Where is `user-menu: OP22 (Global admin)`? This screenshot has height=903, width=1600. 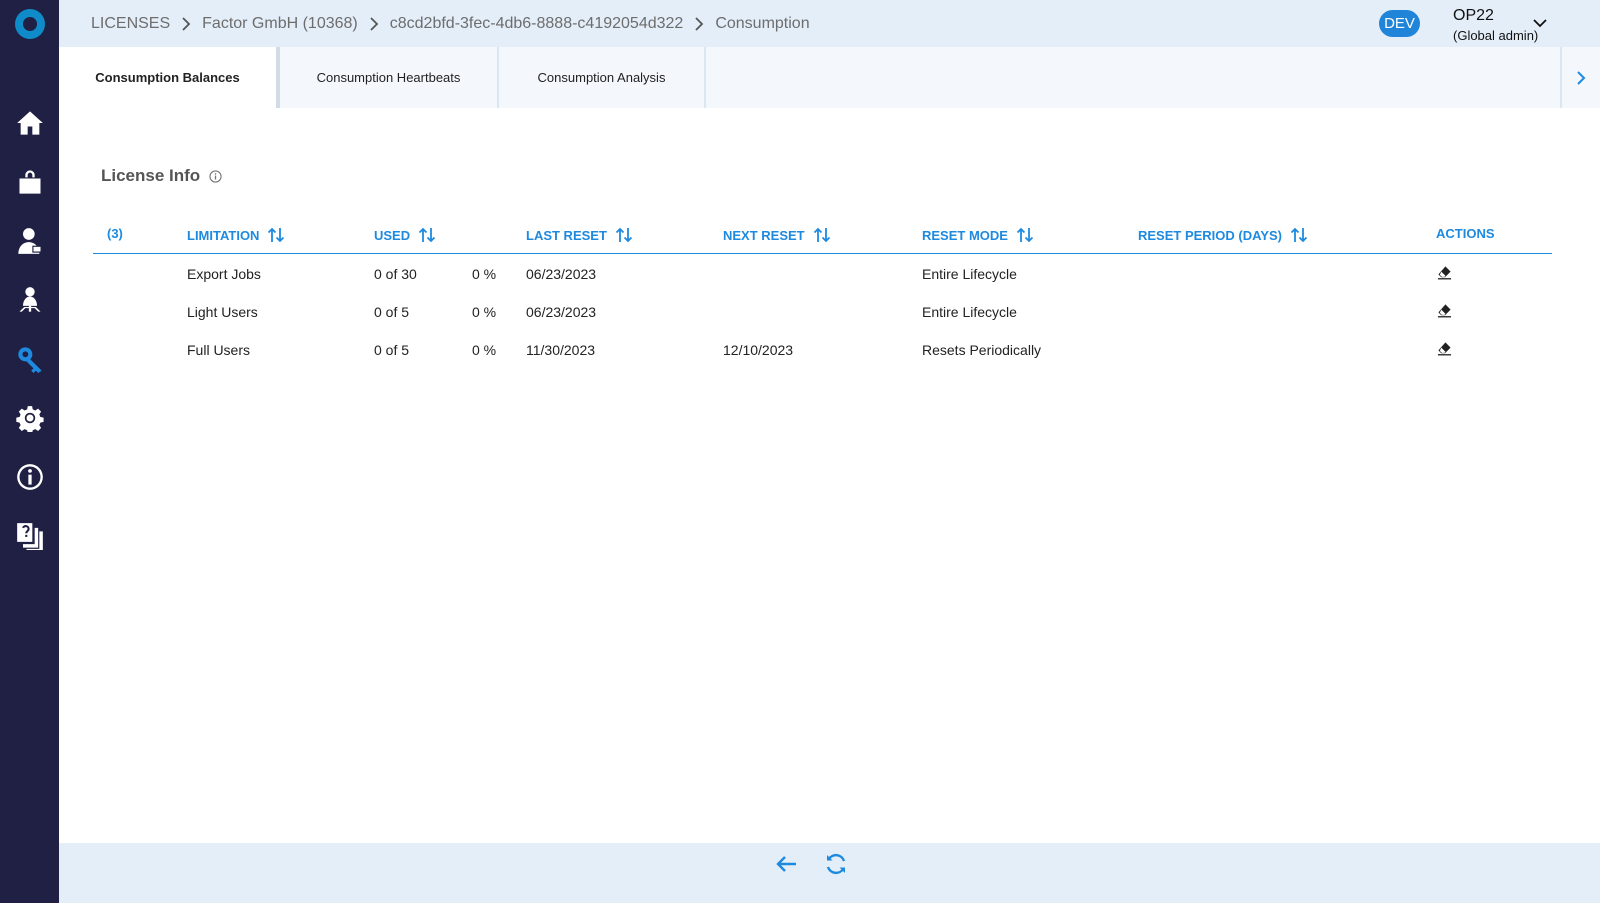
user-menu: OP22 (Global admin) is located at coordinates (1495, 25).